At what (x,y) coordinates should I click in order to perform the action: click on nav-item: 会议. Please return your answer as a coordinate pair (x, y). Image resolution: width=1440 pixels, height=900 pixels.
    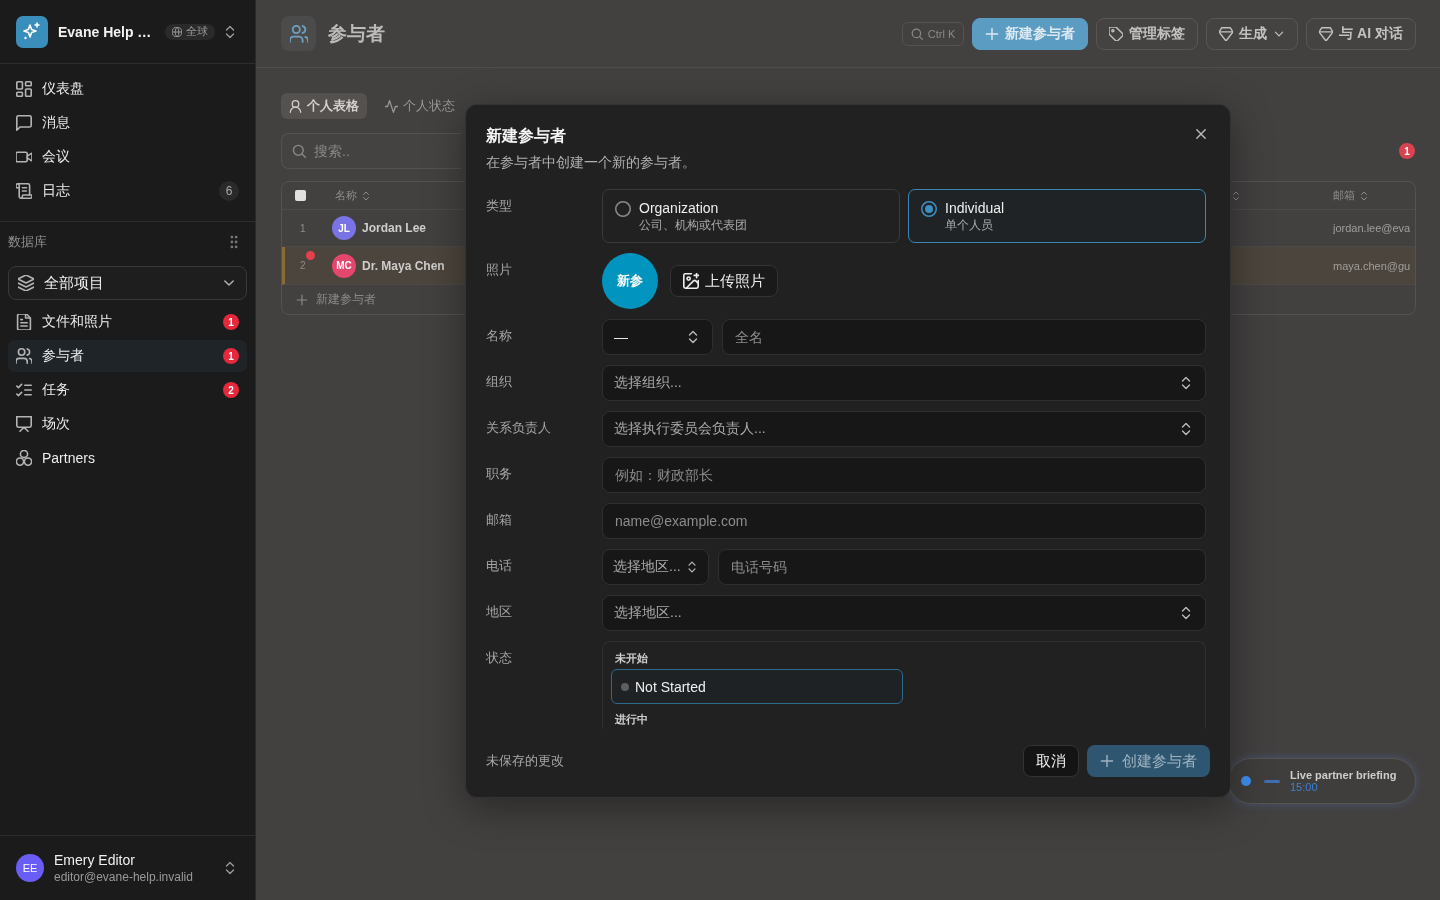
    Looking at the image, I should click on (127, 157).